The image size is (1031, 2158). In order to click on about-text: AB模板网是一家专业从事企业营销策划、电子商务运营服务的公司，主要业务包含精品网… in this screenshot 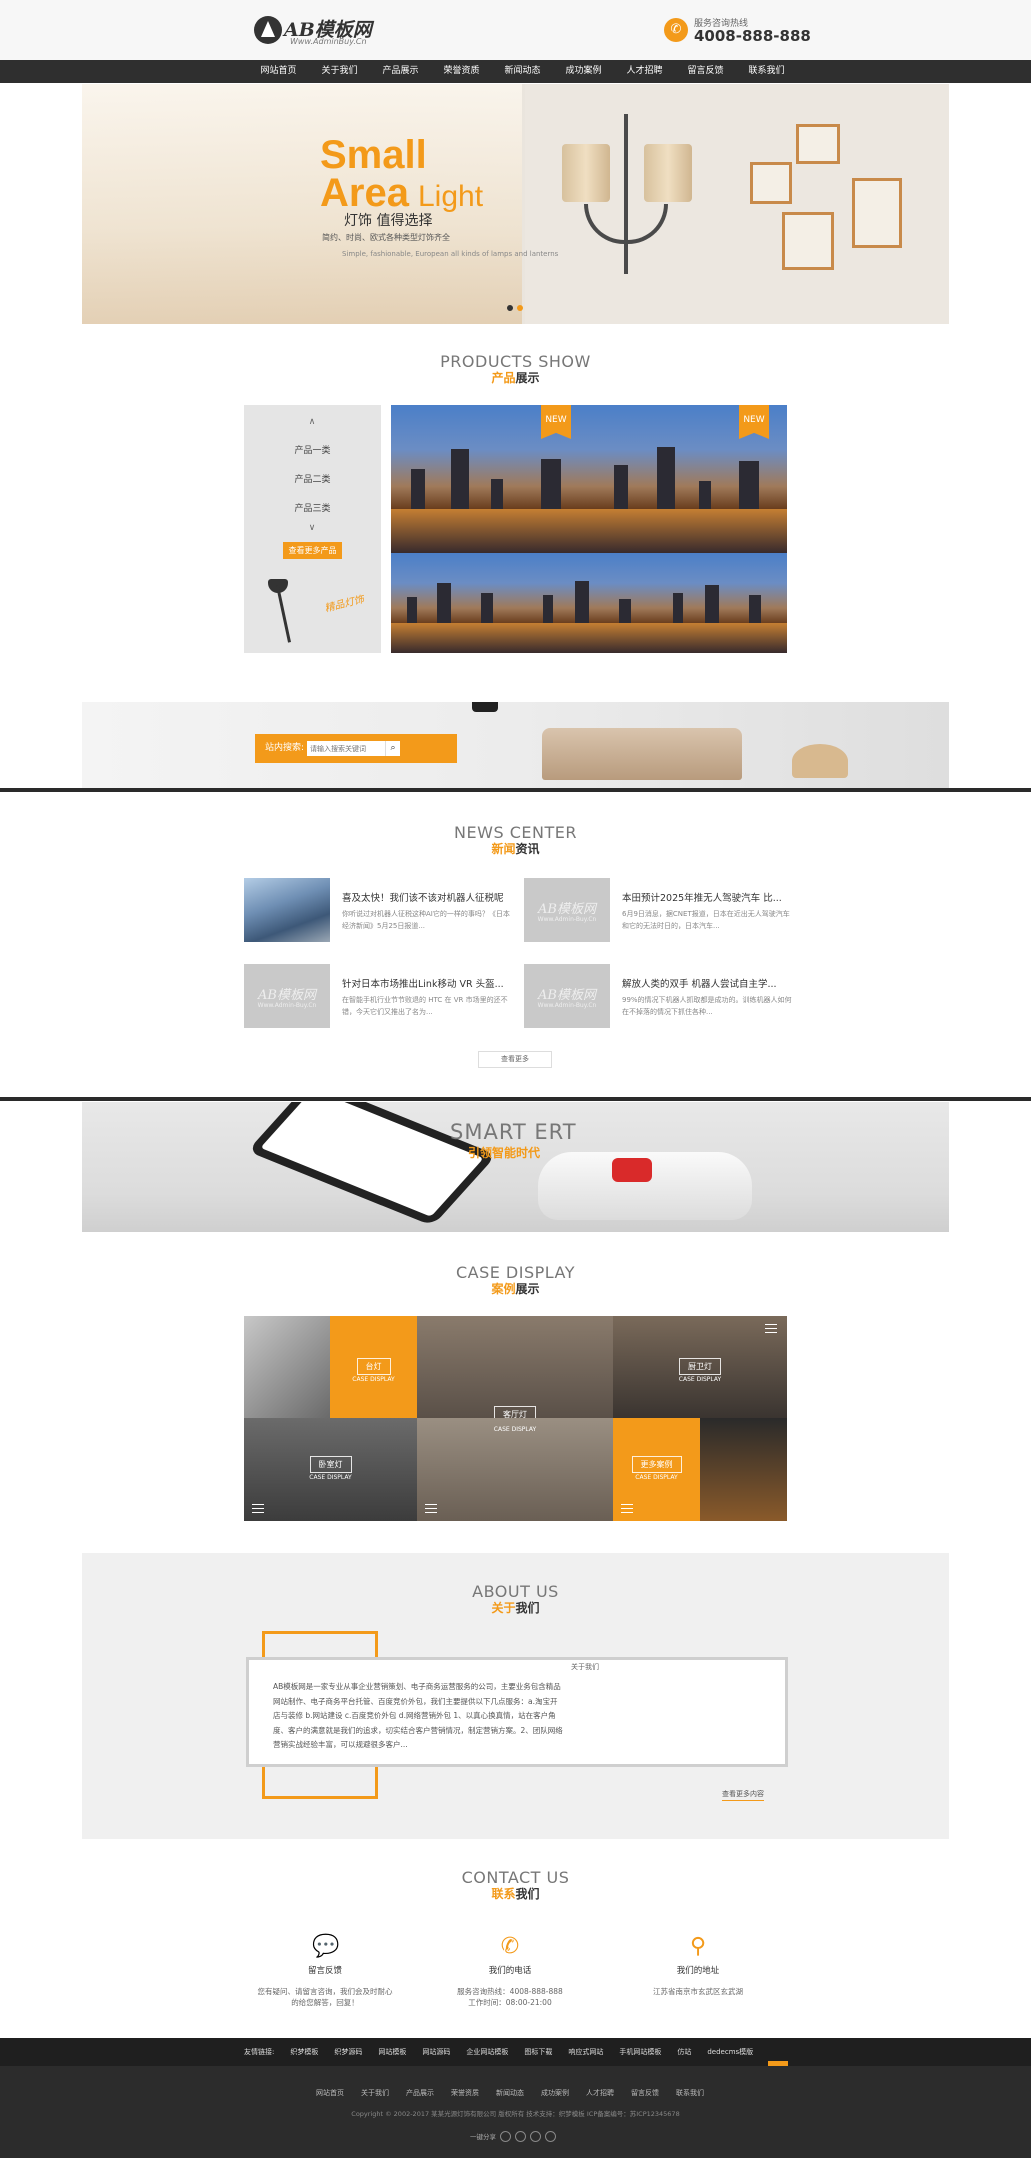, I will do `click(418, 1715)`.